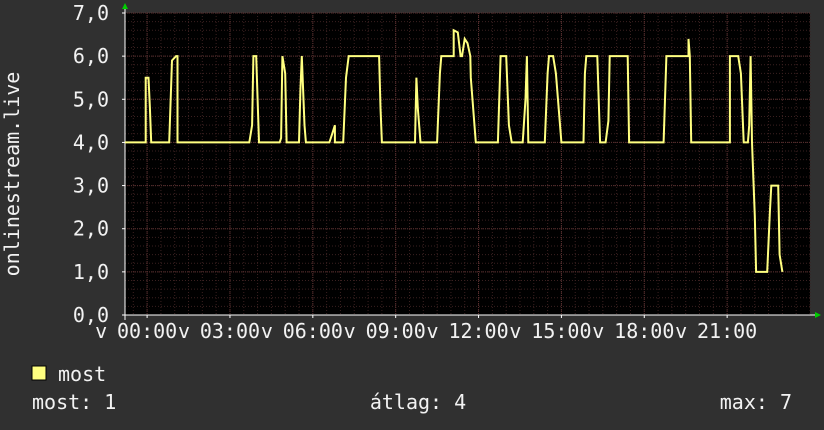 The width and height of the screenshot is (824, 430). Describe the element at coordinates (91, 142) in the screenshot. I see `y-tick-label: 4,0` at that location.